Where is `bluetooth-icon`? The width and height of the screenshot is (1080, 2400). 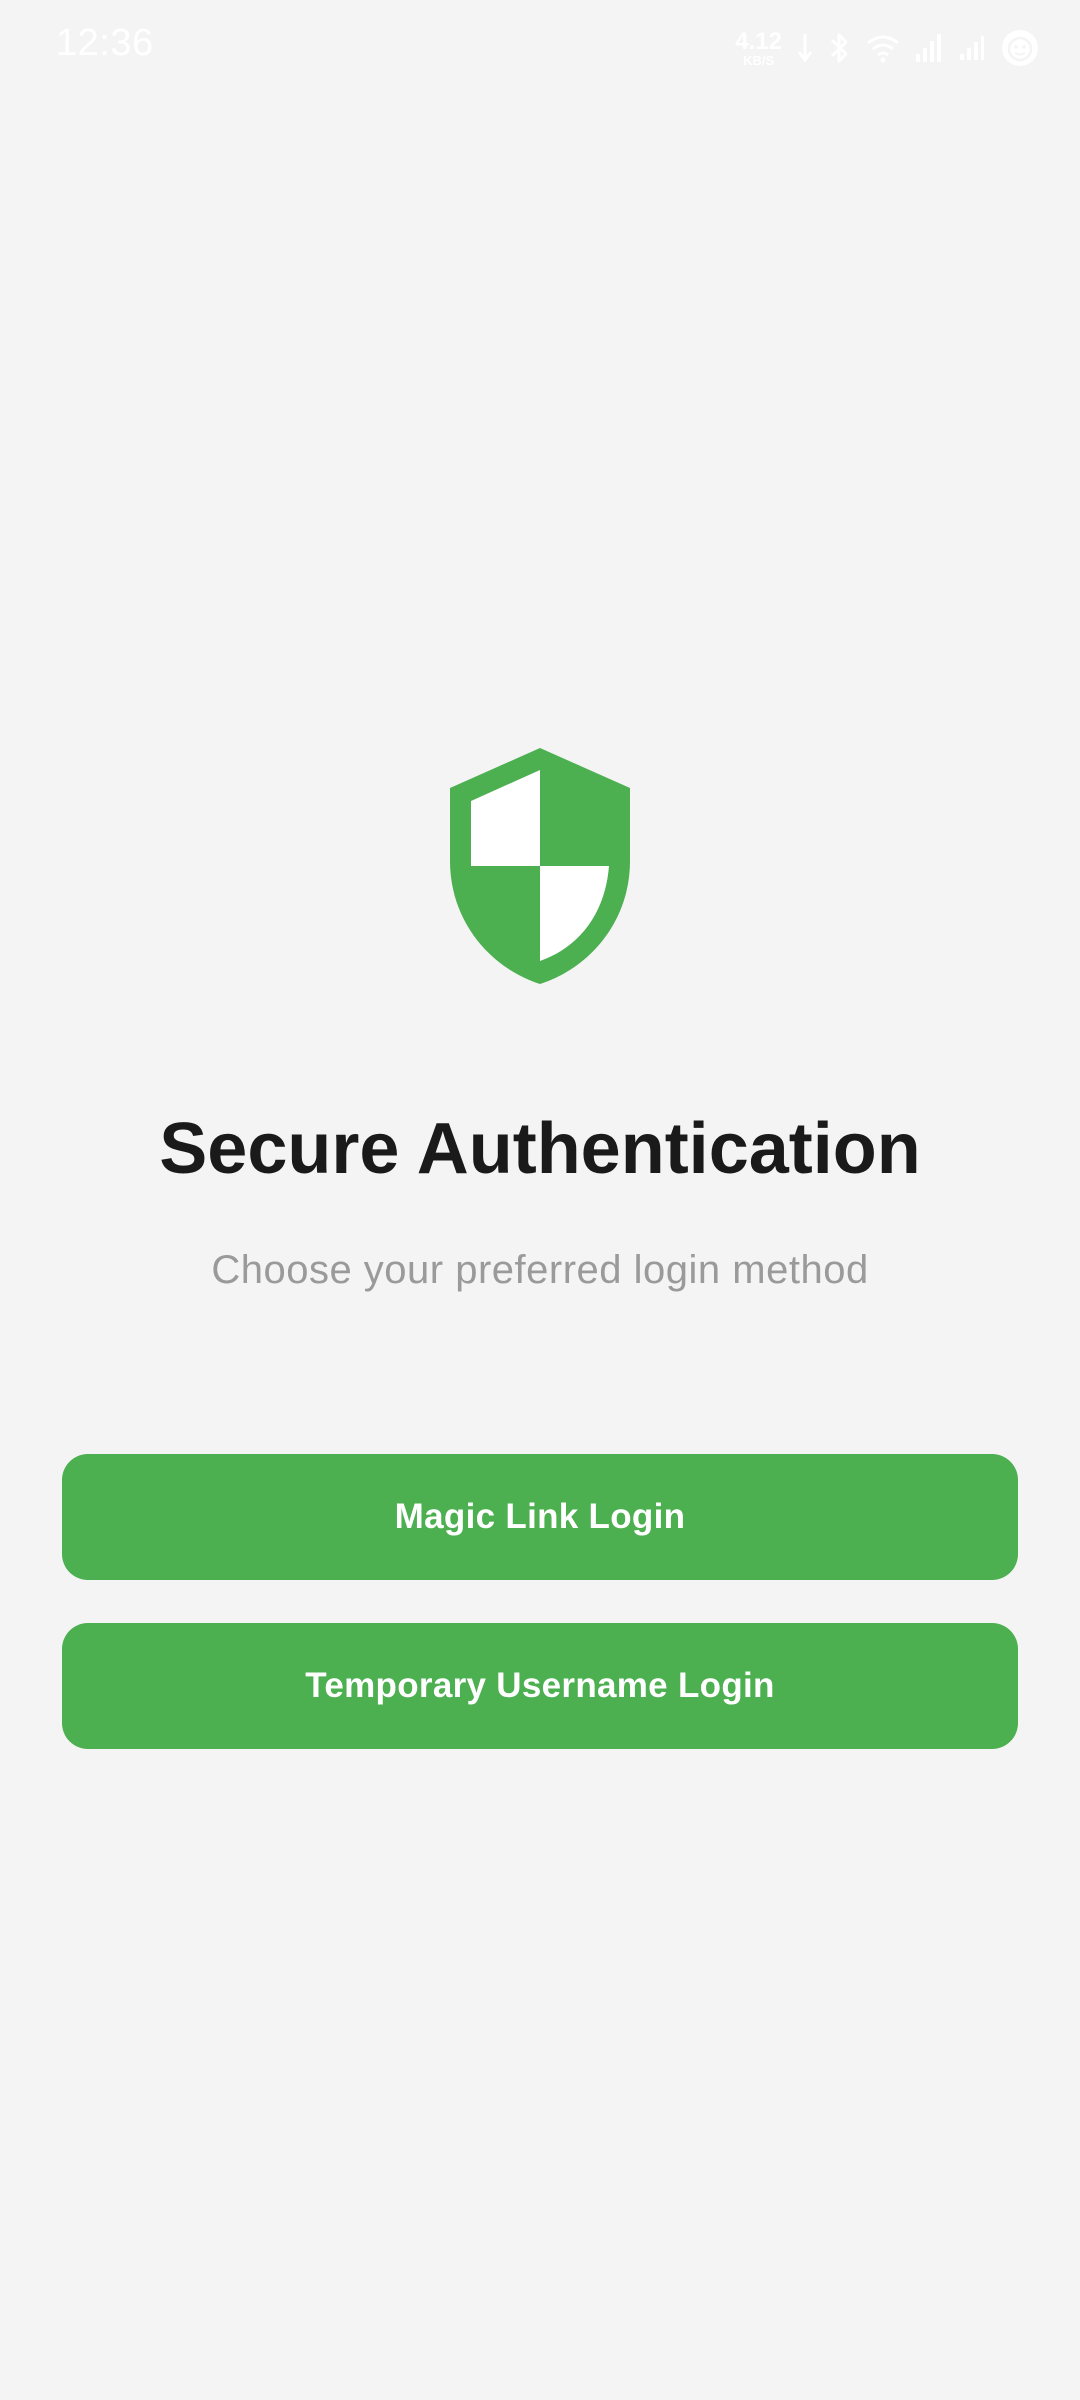
bluetooth-icon is located at coordinates (840, 48).